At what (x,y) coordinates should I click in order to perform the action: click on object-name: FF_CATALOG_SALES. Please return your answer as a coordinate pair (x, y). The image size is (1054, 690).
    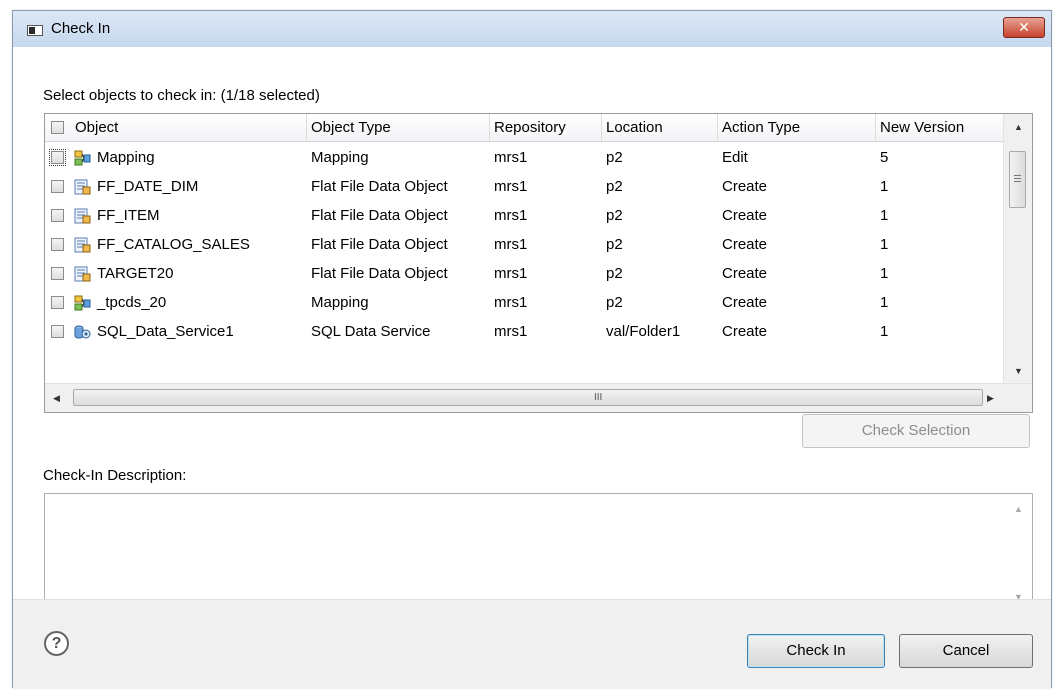
    Looking at the image, I should click on (173, 244).